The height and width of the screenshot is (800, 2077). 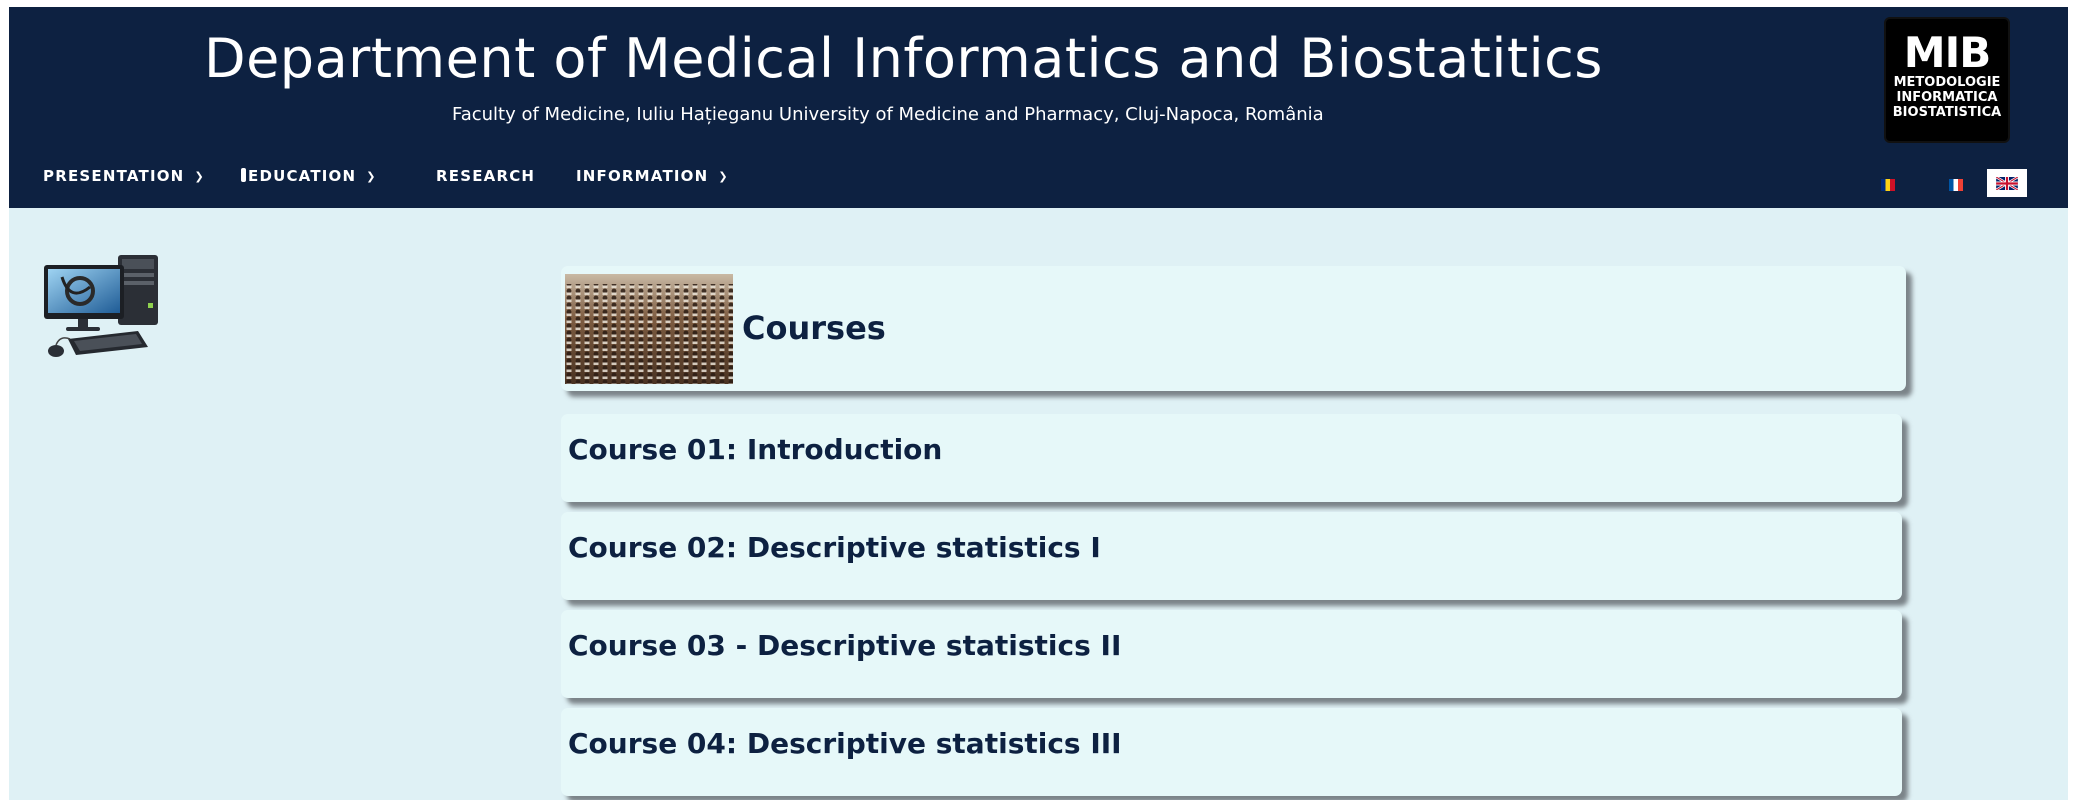 What do you see at coordinates (834, 547) in the screenshot?
I see `course-title: Course 02: Descriptive statistics I` at bounding box center [834, 547].